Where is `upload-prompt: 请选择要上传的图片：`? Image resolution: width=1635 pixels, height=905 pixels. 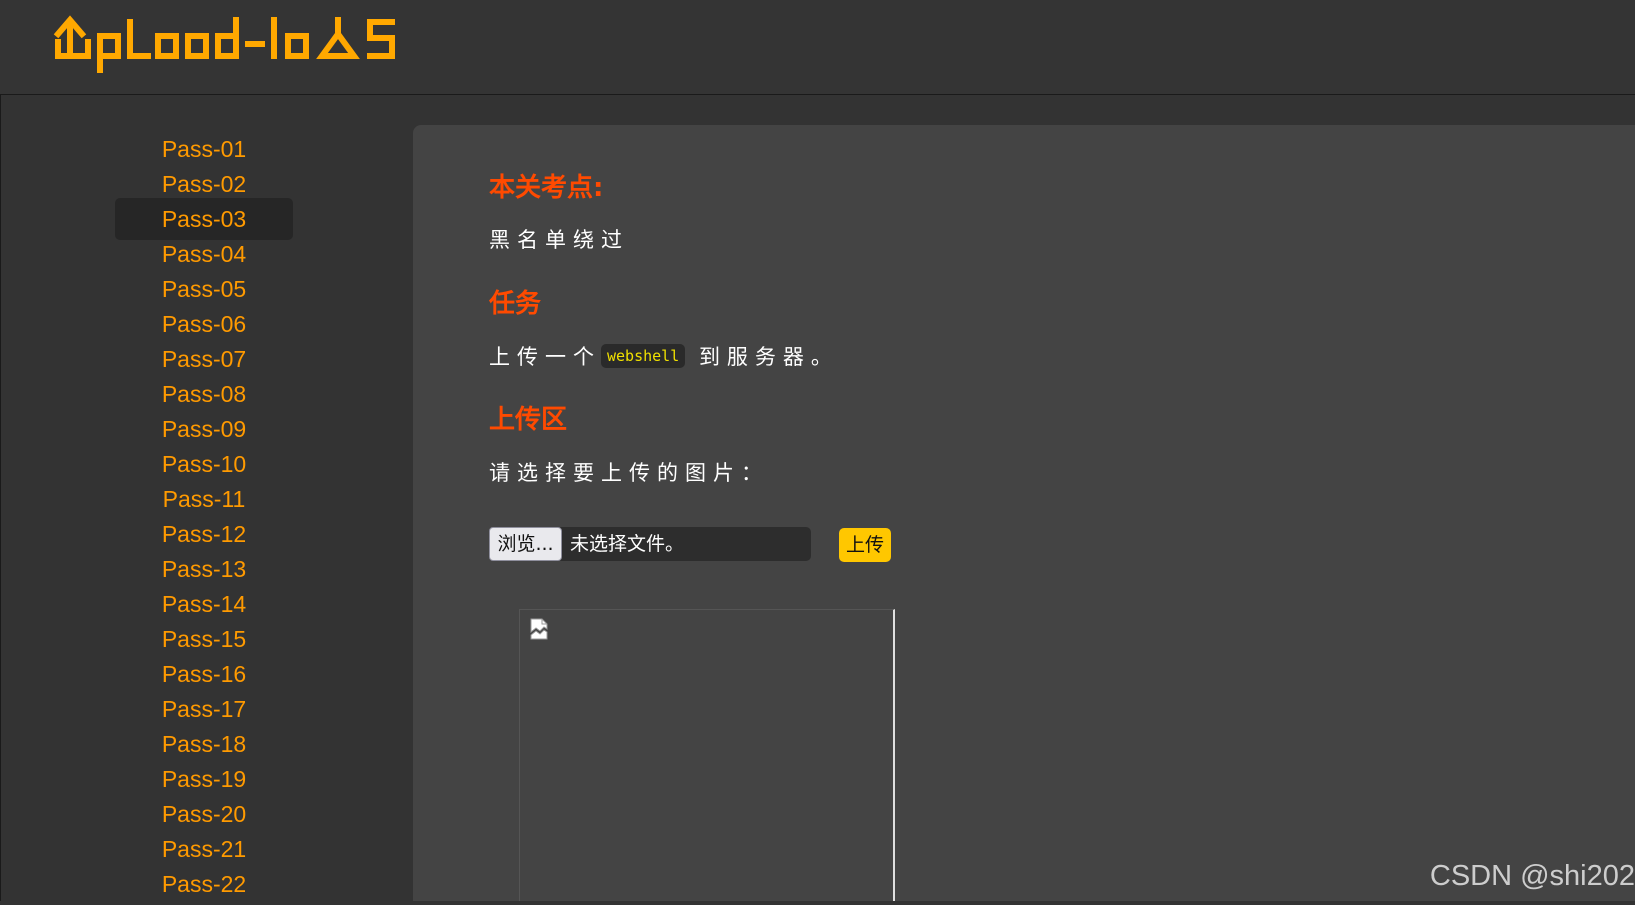 upload-prompt: 请选择要上传的图片： is located at coordinates (629, 472).